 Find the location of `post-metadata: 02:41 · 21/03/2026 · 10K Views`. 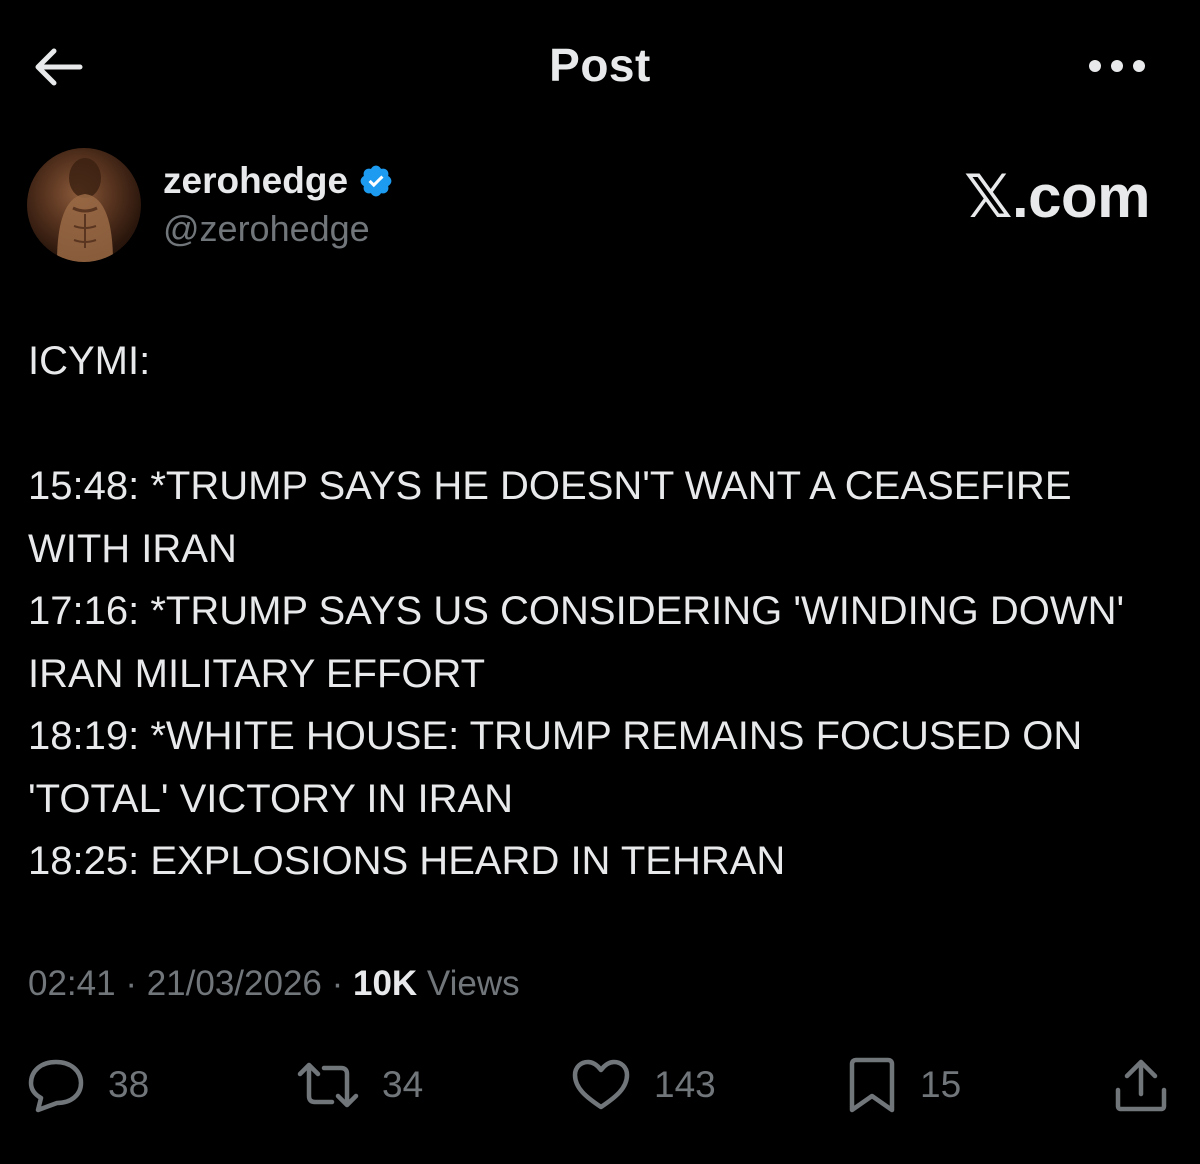

post-metadata: 02:41 · 21/03/2026 · 10K Views is located at coordinates (274, 984).